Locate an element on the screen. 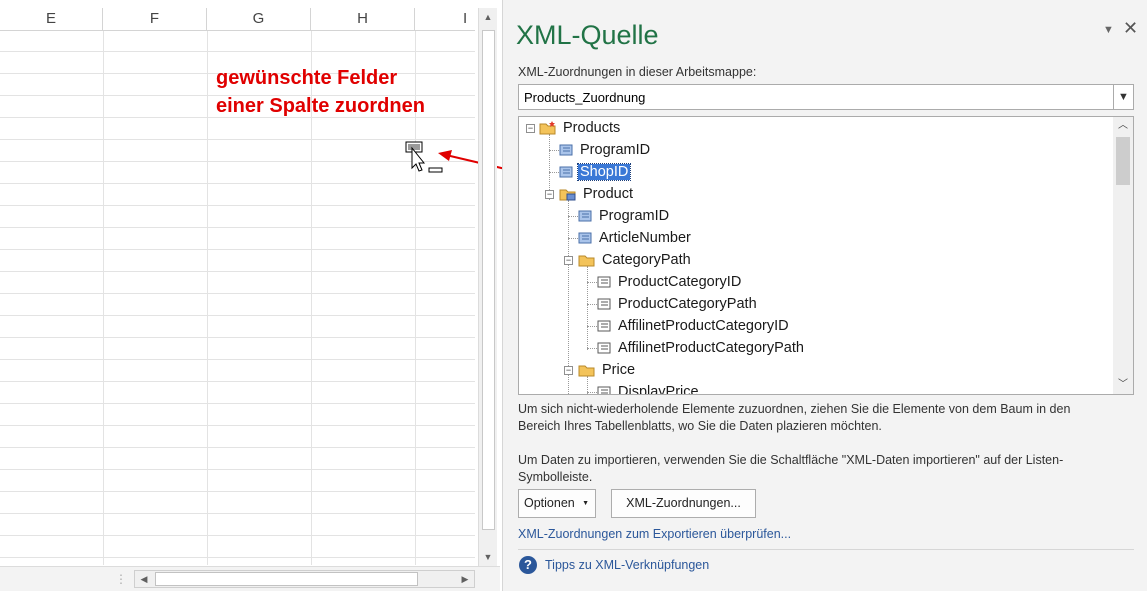 The height and width of the screenshot is (591, 1147). tree-node-productcategorypath: ProductCategoryPath is located at coordinates (678, 304).